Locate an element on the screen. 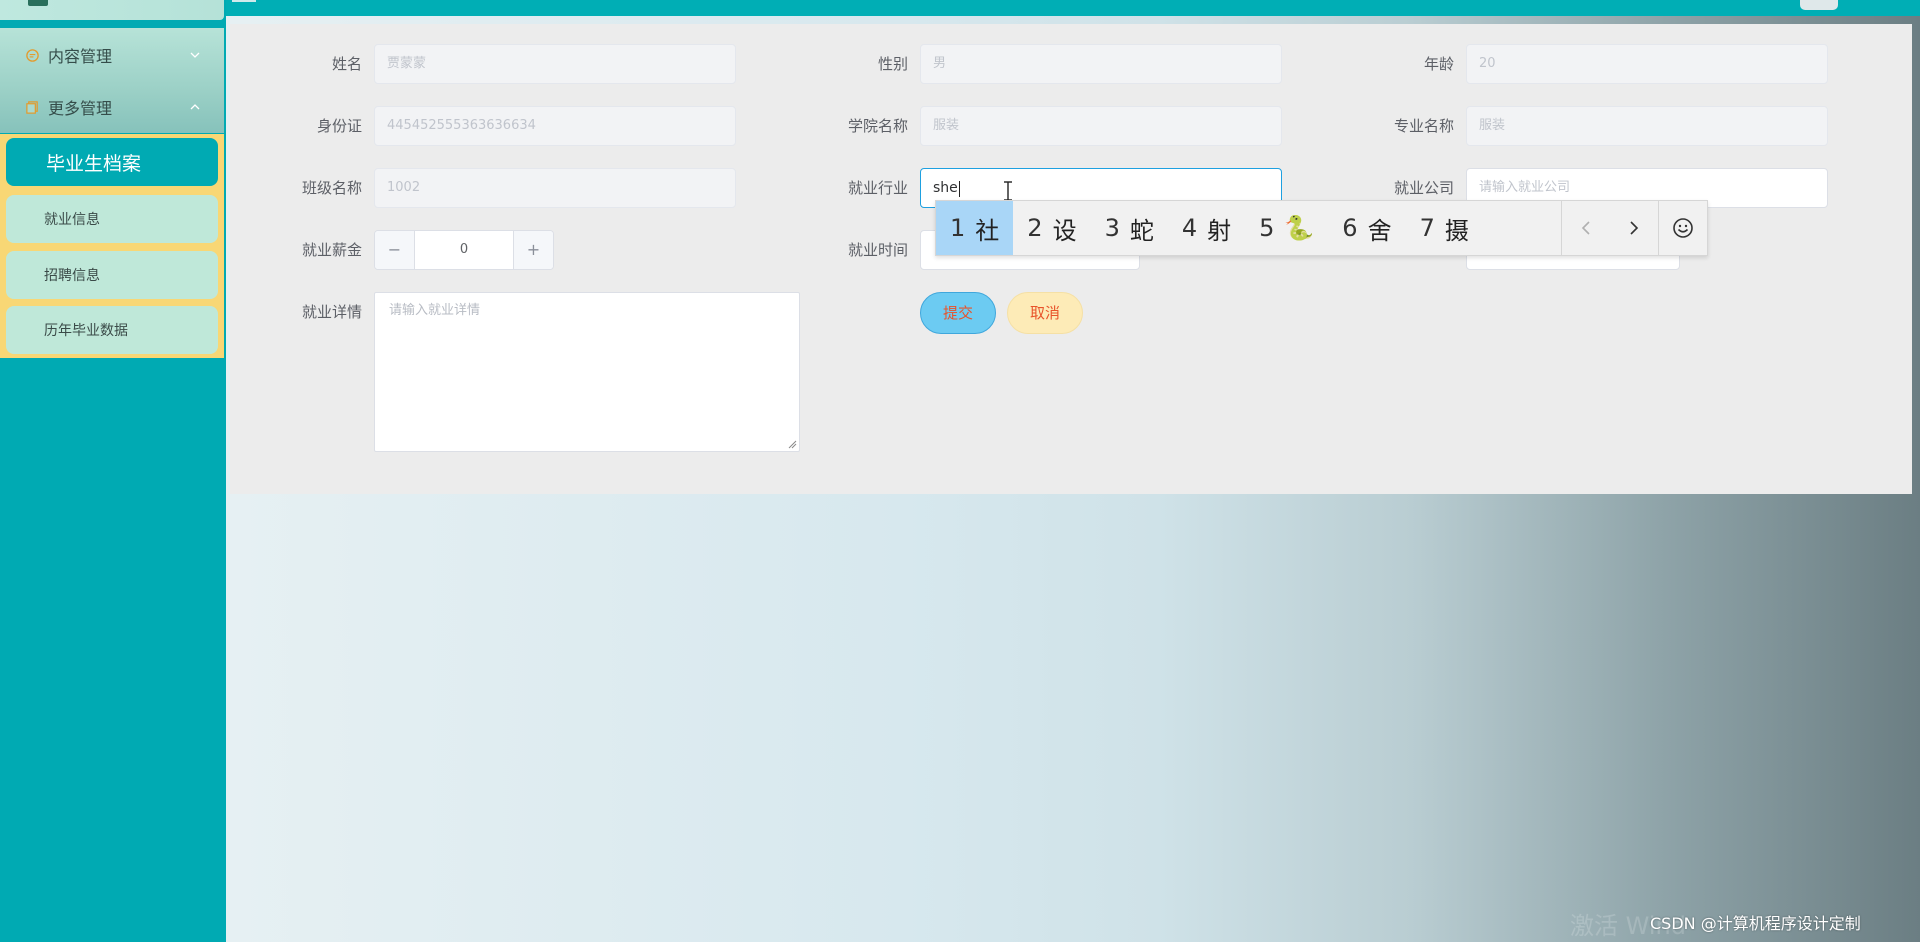 Image resolution: width=1920 pixels, height=942 pixels. ime-candidate-popup: 1社 2设 3蛇 4射 5 🐍 6舍 7摄 is located at coordinates (1321, 228).